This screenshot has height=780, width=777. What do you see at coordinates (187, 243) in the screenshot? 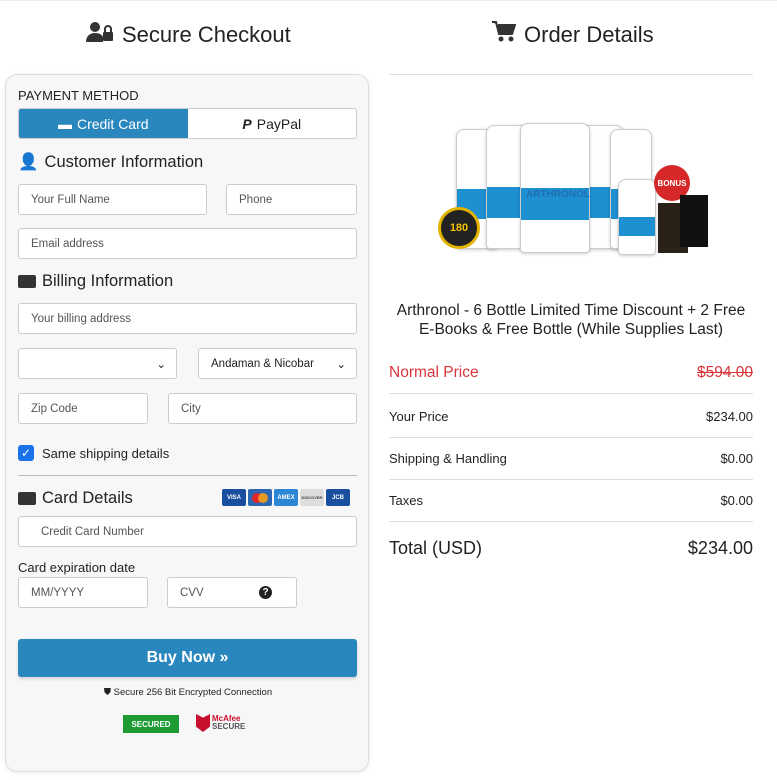
I see `email-input: Email address` at bounding box center [187, 243].